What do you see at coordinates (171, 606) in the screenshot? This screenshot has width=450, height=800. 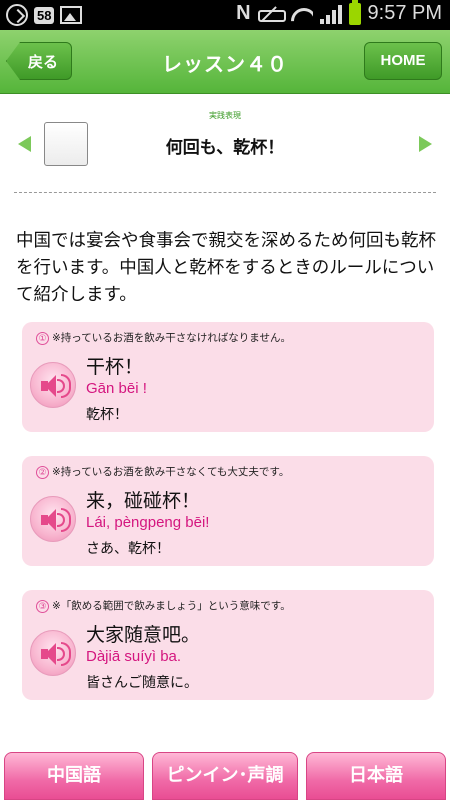 I see `phrase-note-text: ※「飲める範囲で飲みましょう」という意味です。` at bounding box center [171, 606].